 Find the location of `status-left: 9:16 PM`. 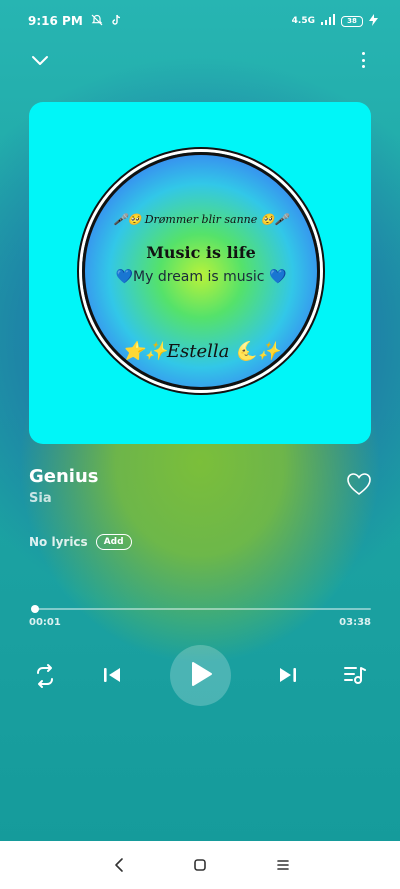

status-left: 9:16 PM is located at coordinates (75, 21).